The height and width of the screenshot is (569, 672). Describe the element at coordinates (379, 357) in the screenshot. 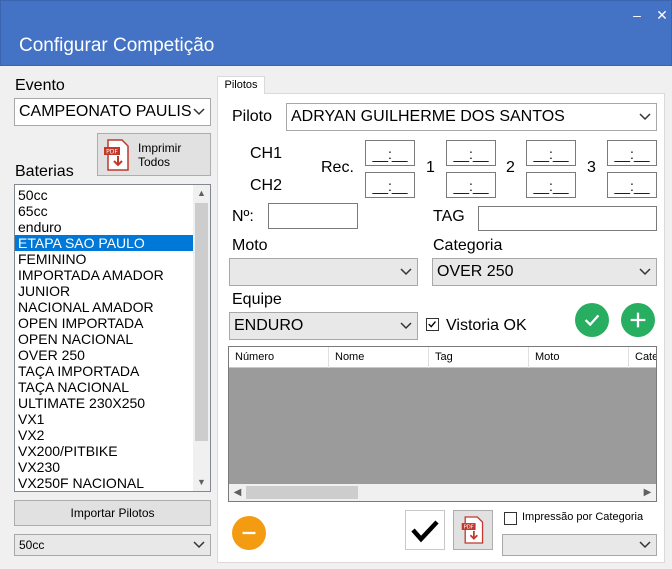

I see `column-nome: Nome` at that location.